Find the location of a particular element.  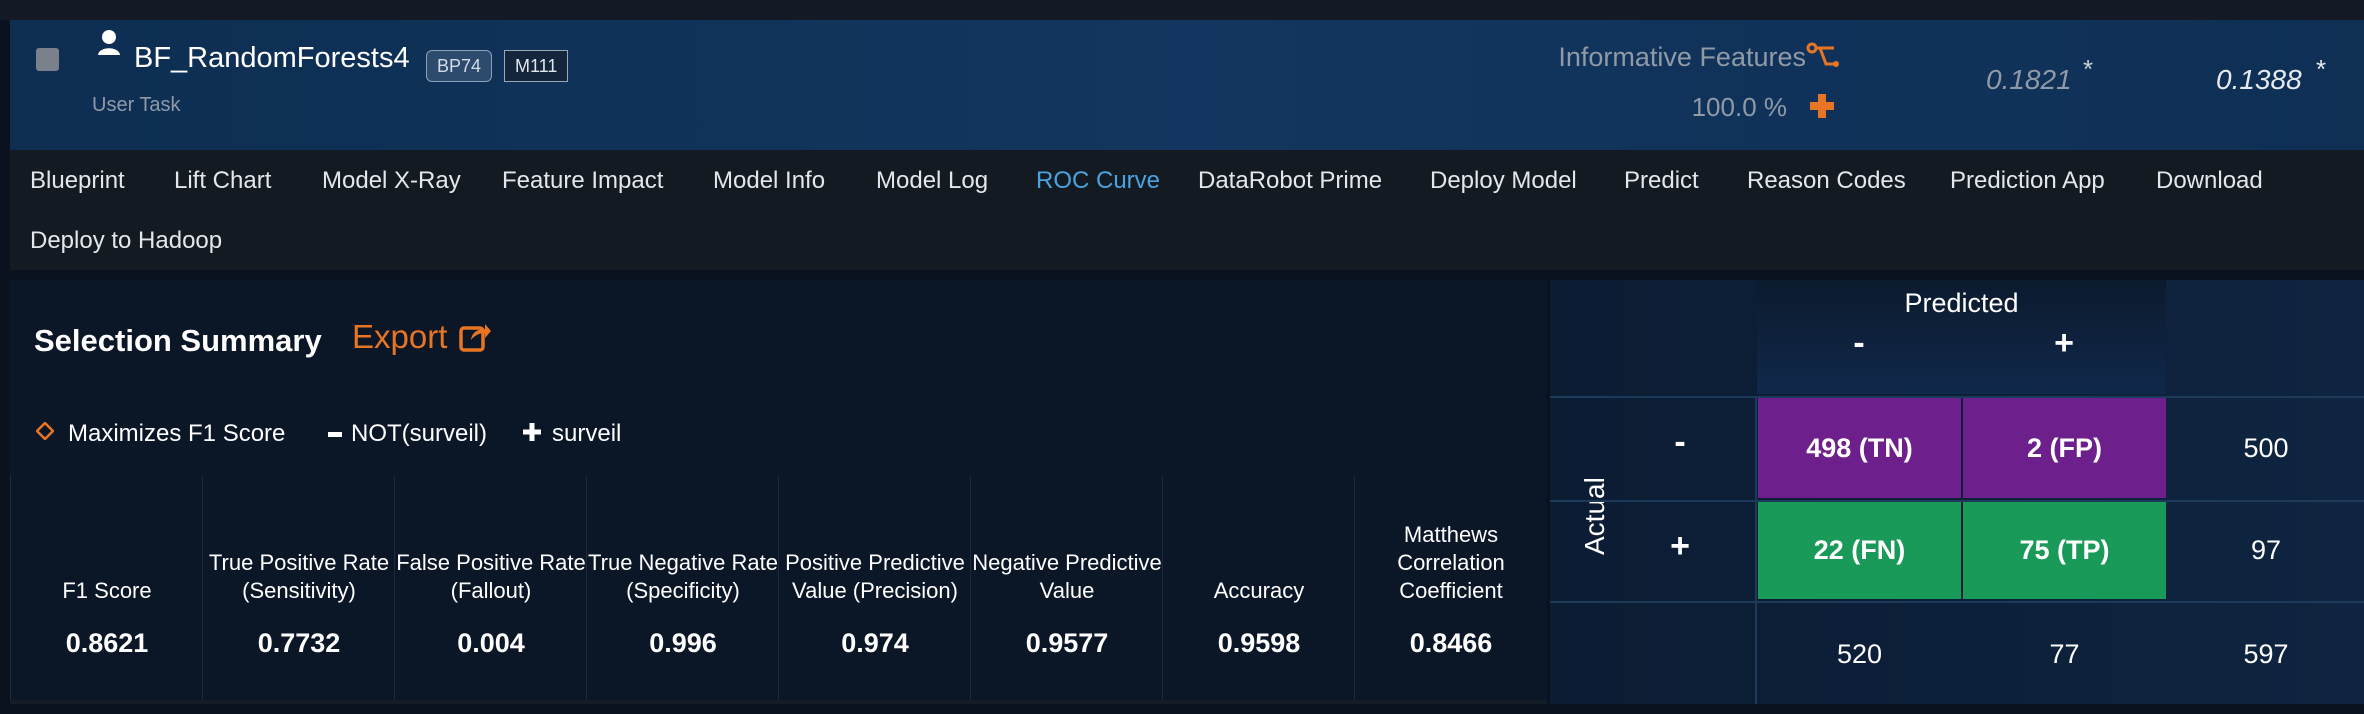

grand-total: 597 is located at coordinates (2266, 653).